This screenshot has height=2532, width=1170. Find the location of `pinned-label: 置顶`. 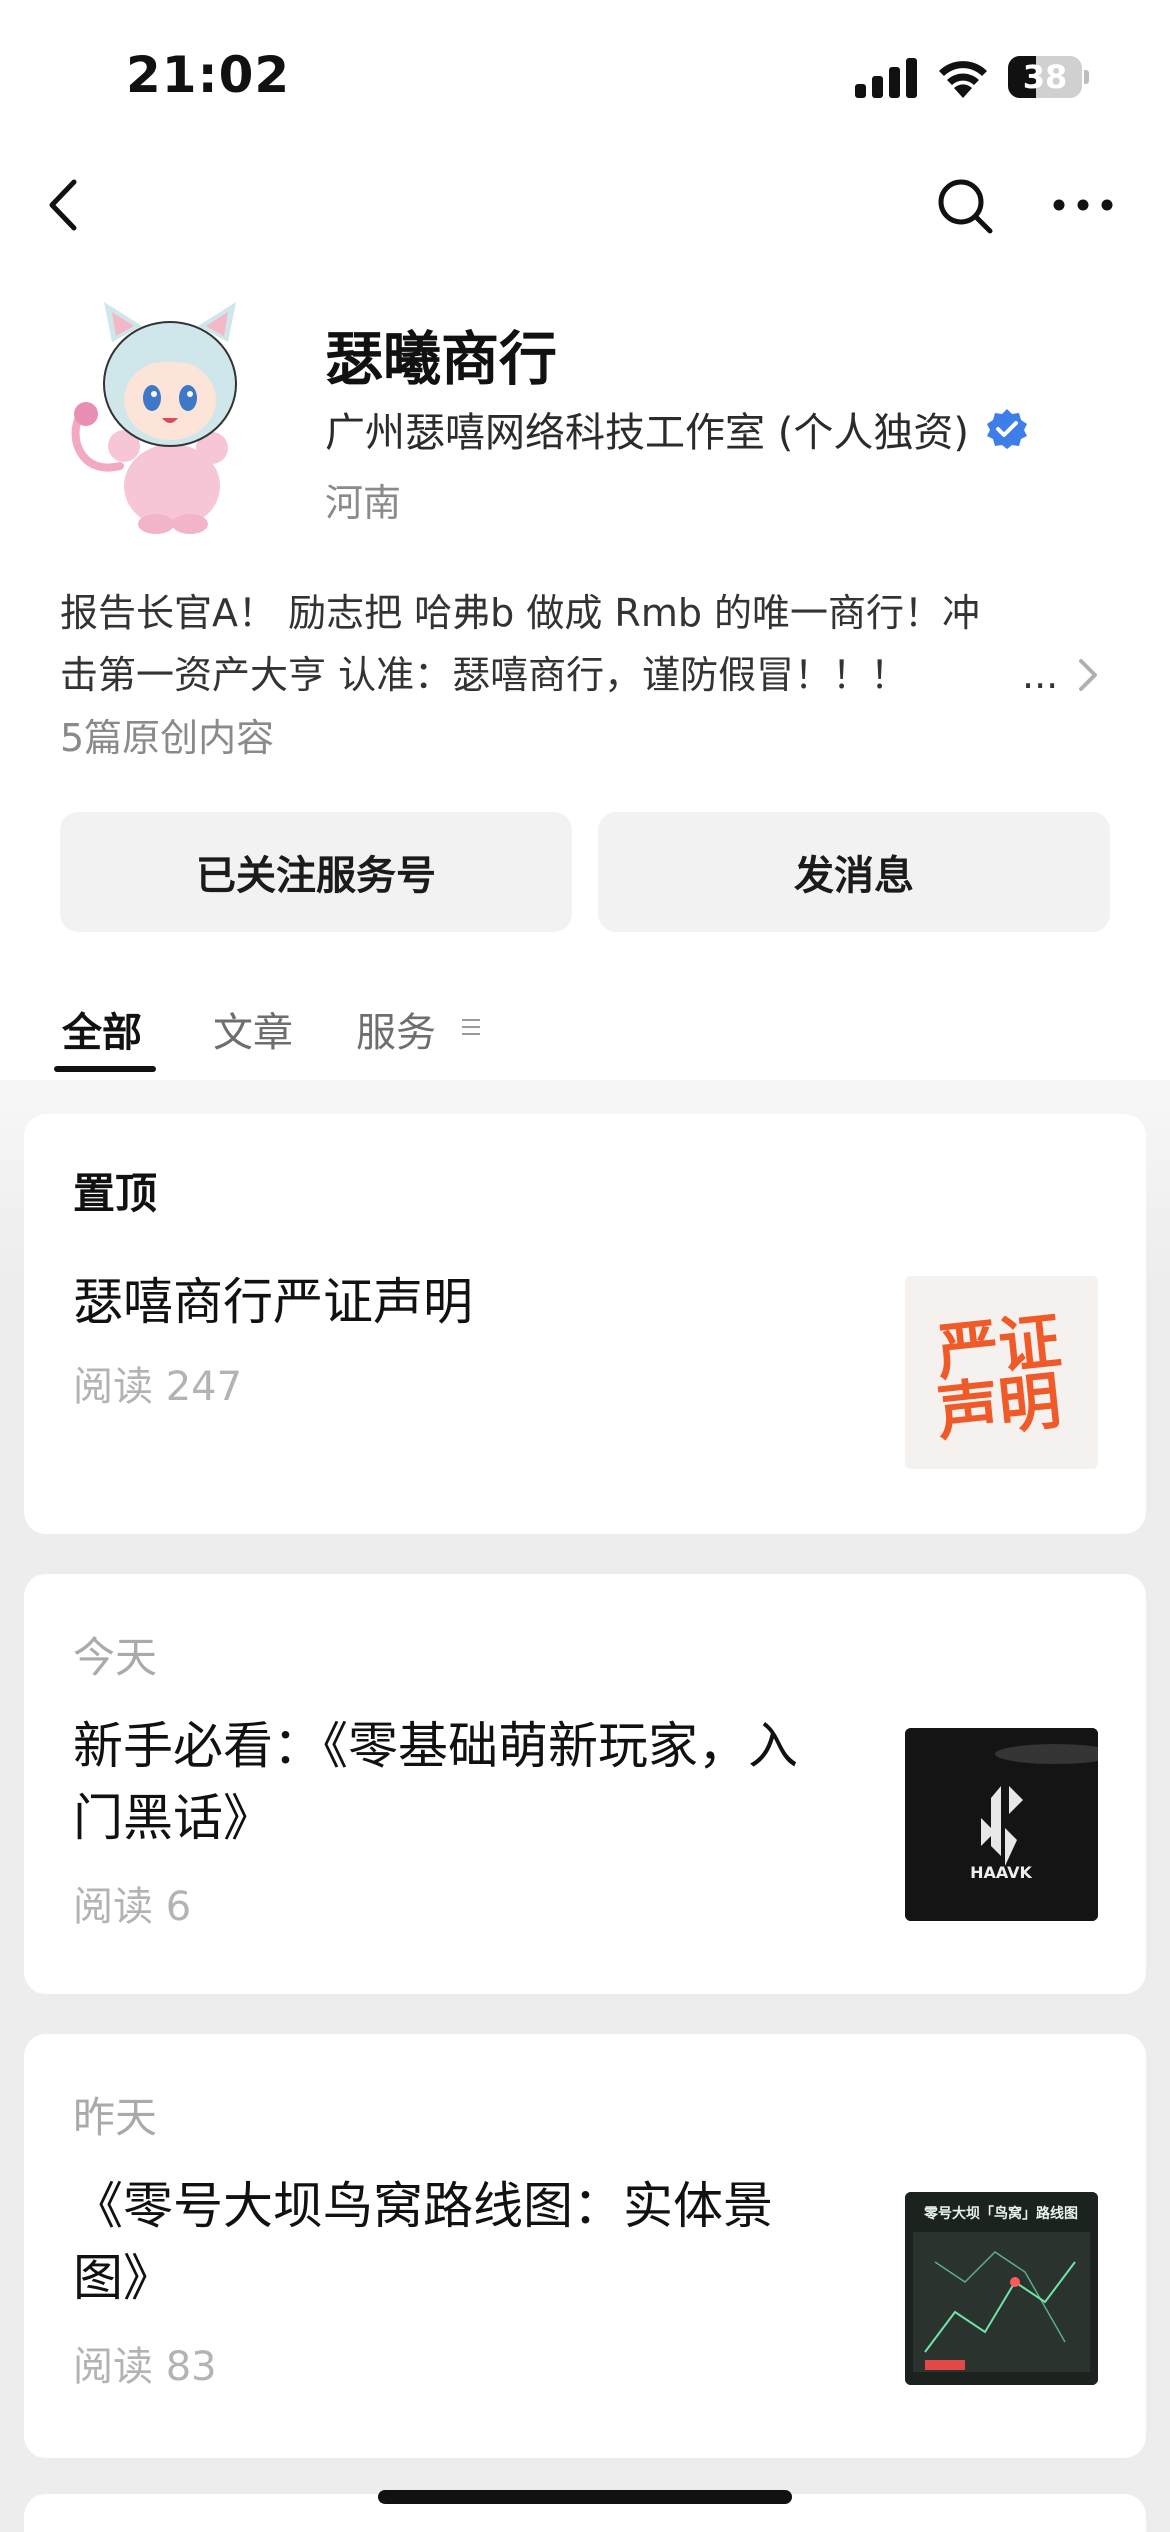

pinned-label: 置顶 is located at coordinates (115, 1193).